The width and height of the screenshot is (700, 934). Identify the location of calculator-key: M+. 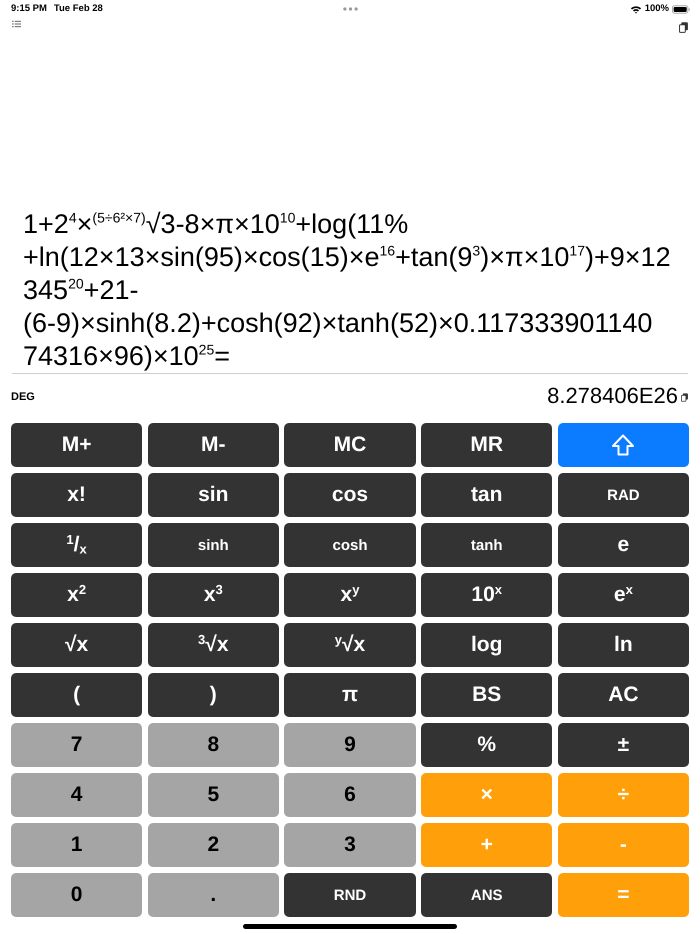
(76, 445).